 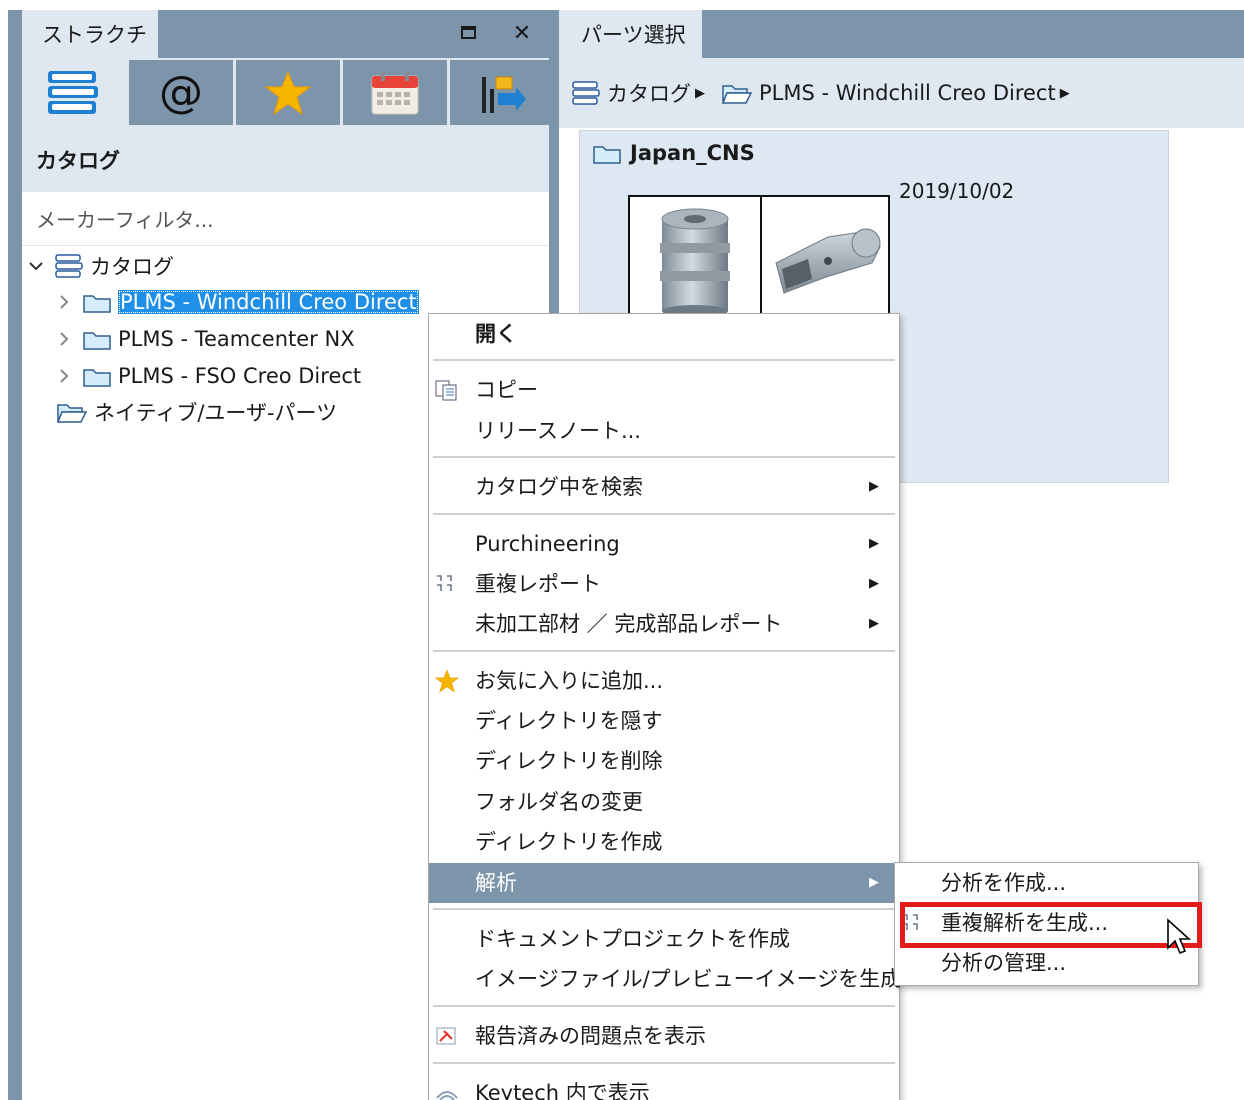 I want to click on breadcrumb-item-windchill: PLMS - Windchill Creo Direct, so click(x=888, y=93).